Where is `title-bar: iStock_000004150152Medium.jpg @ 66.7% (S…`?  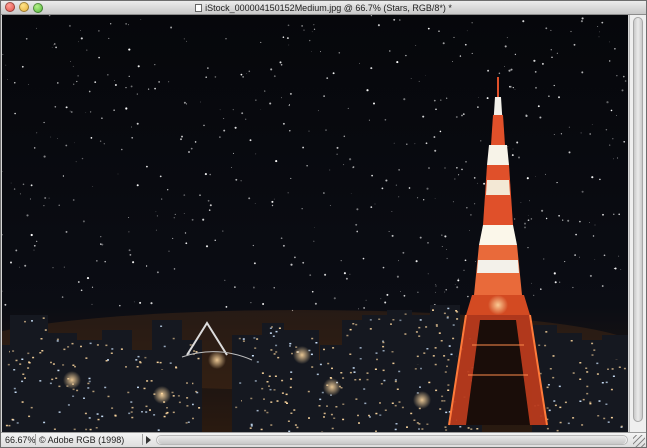 title-bar: iStock_000004150152Medium.jpg @ 66.7% (S… is located at coordinates (323, 8).